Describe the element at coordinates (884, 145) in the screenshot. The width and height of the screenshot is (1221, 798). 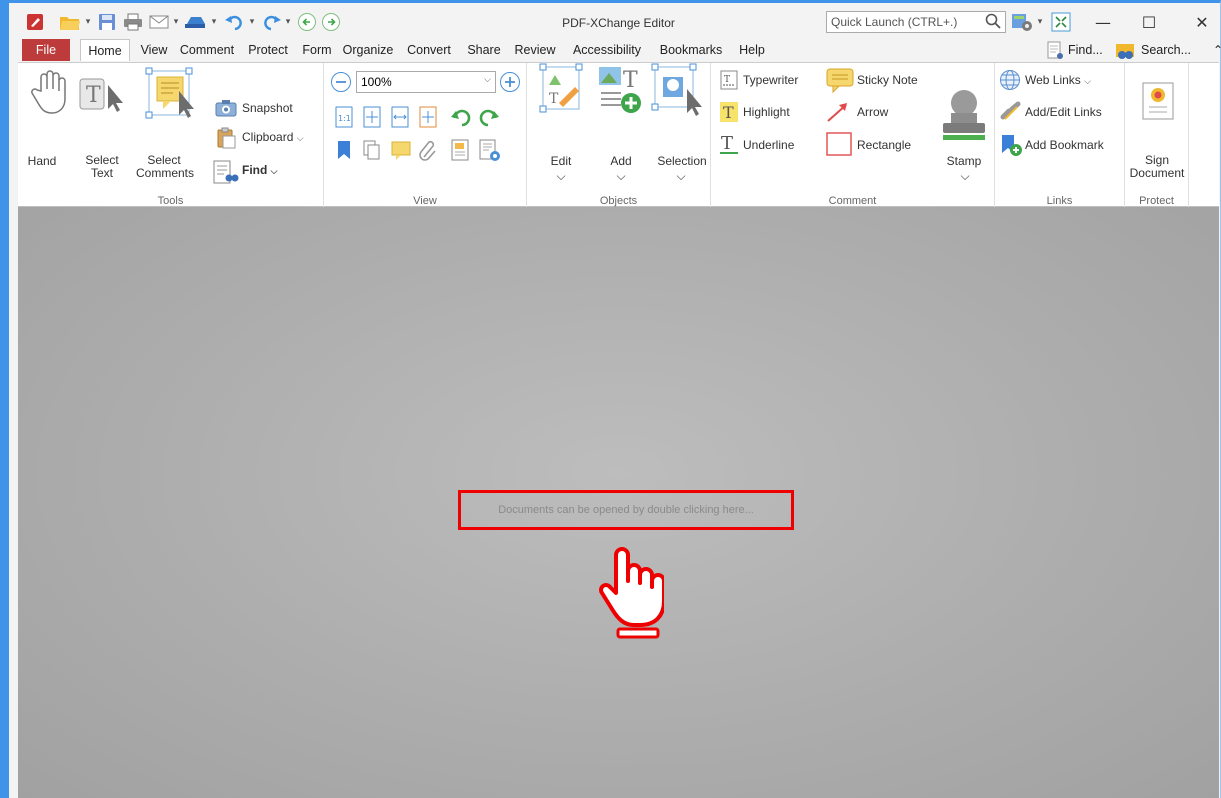
I see `rectangle-button: Rectangle` at that location.